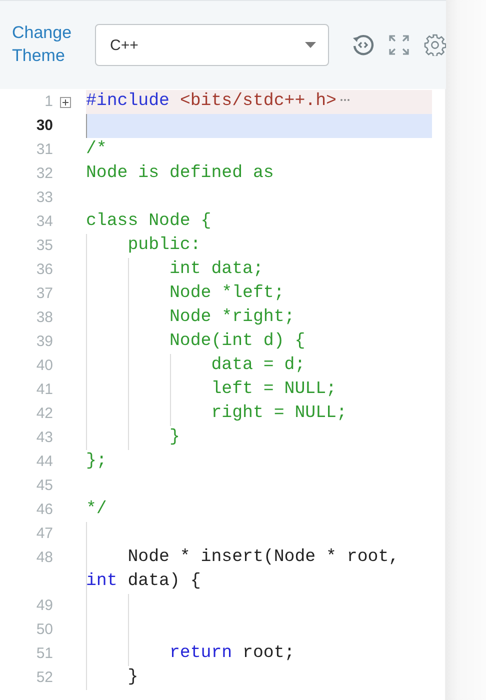 The width and height of the screenshot is (486, 700). I want to click on line-number: 52, so click(44, 678).